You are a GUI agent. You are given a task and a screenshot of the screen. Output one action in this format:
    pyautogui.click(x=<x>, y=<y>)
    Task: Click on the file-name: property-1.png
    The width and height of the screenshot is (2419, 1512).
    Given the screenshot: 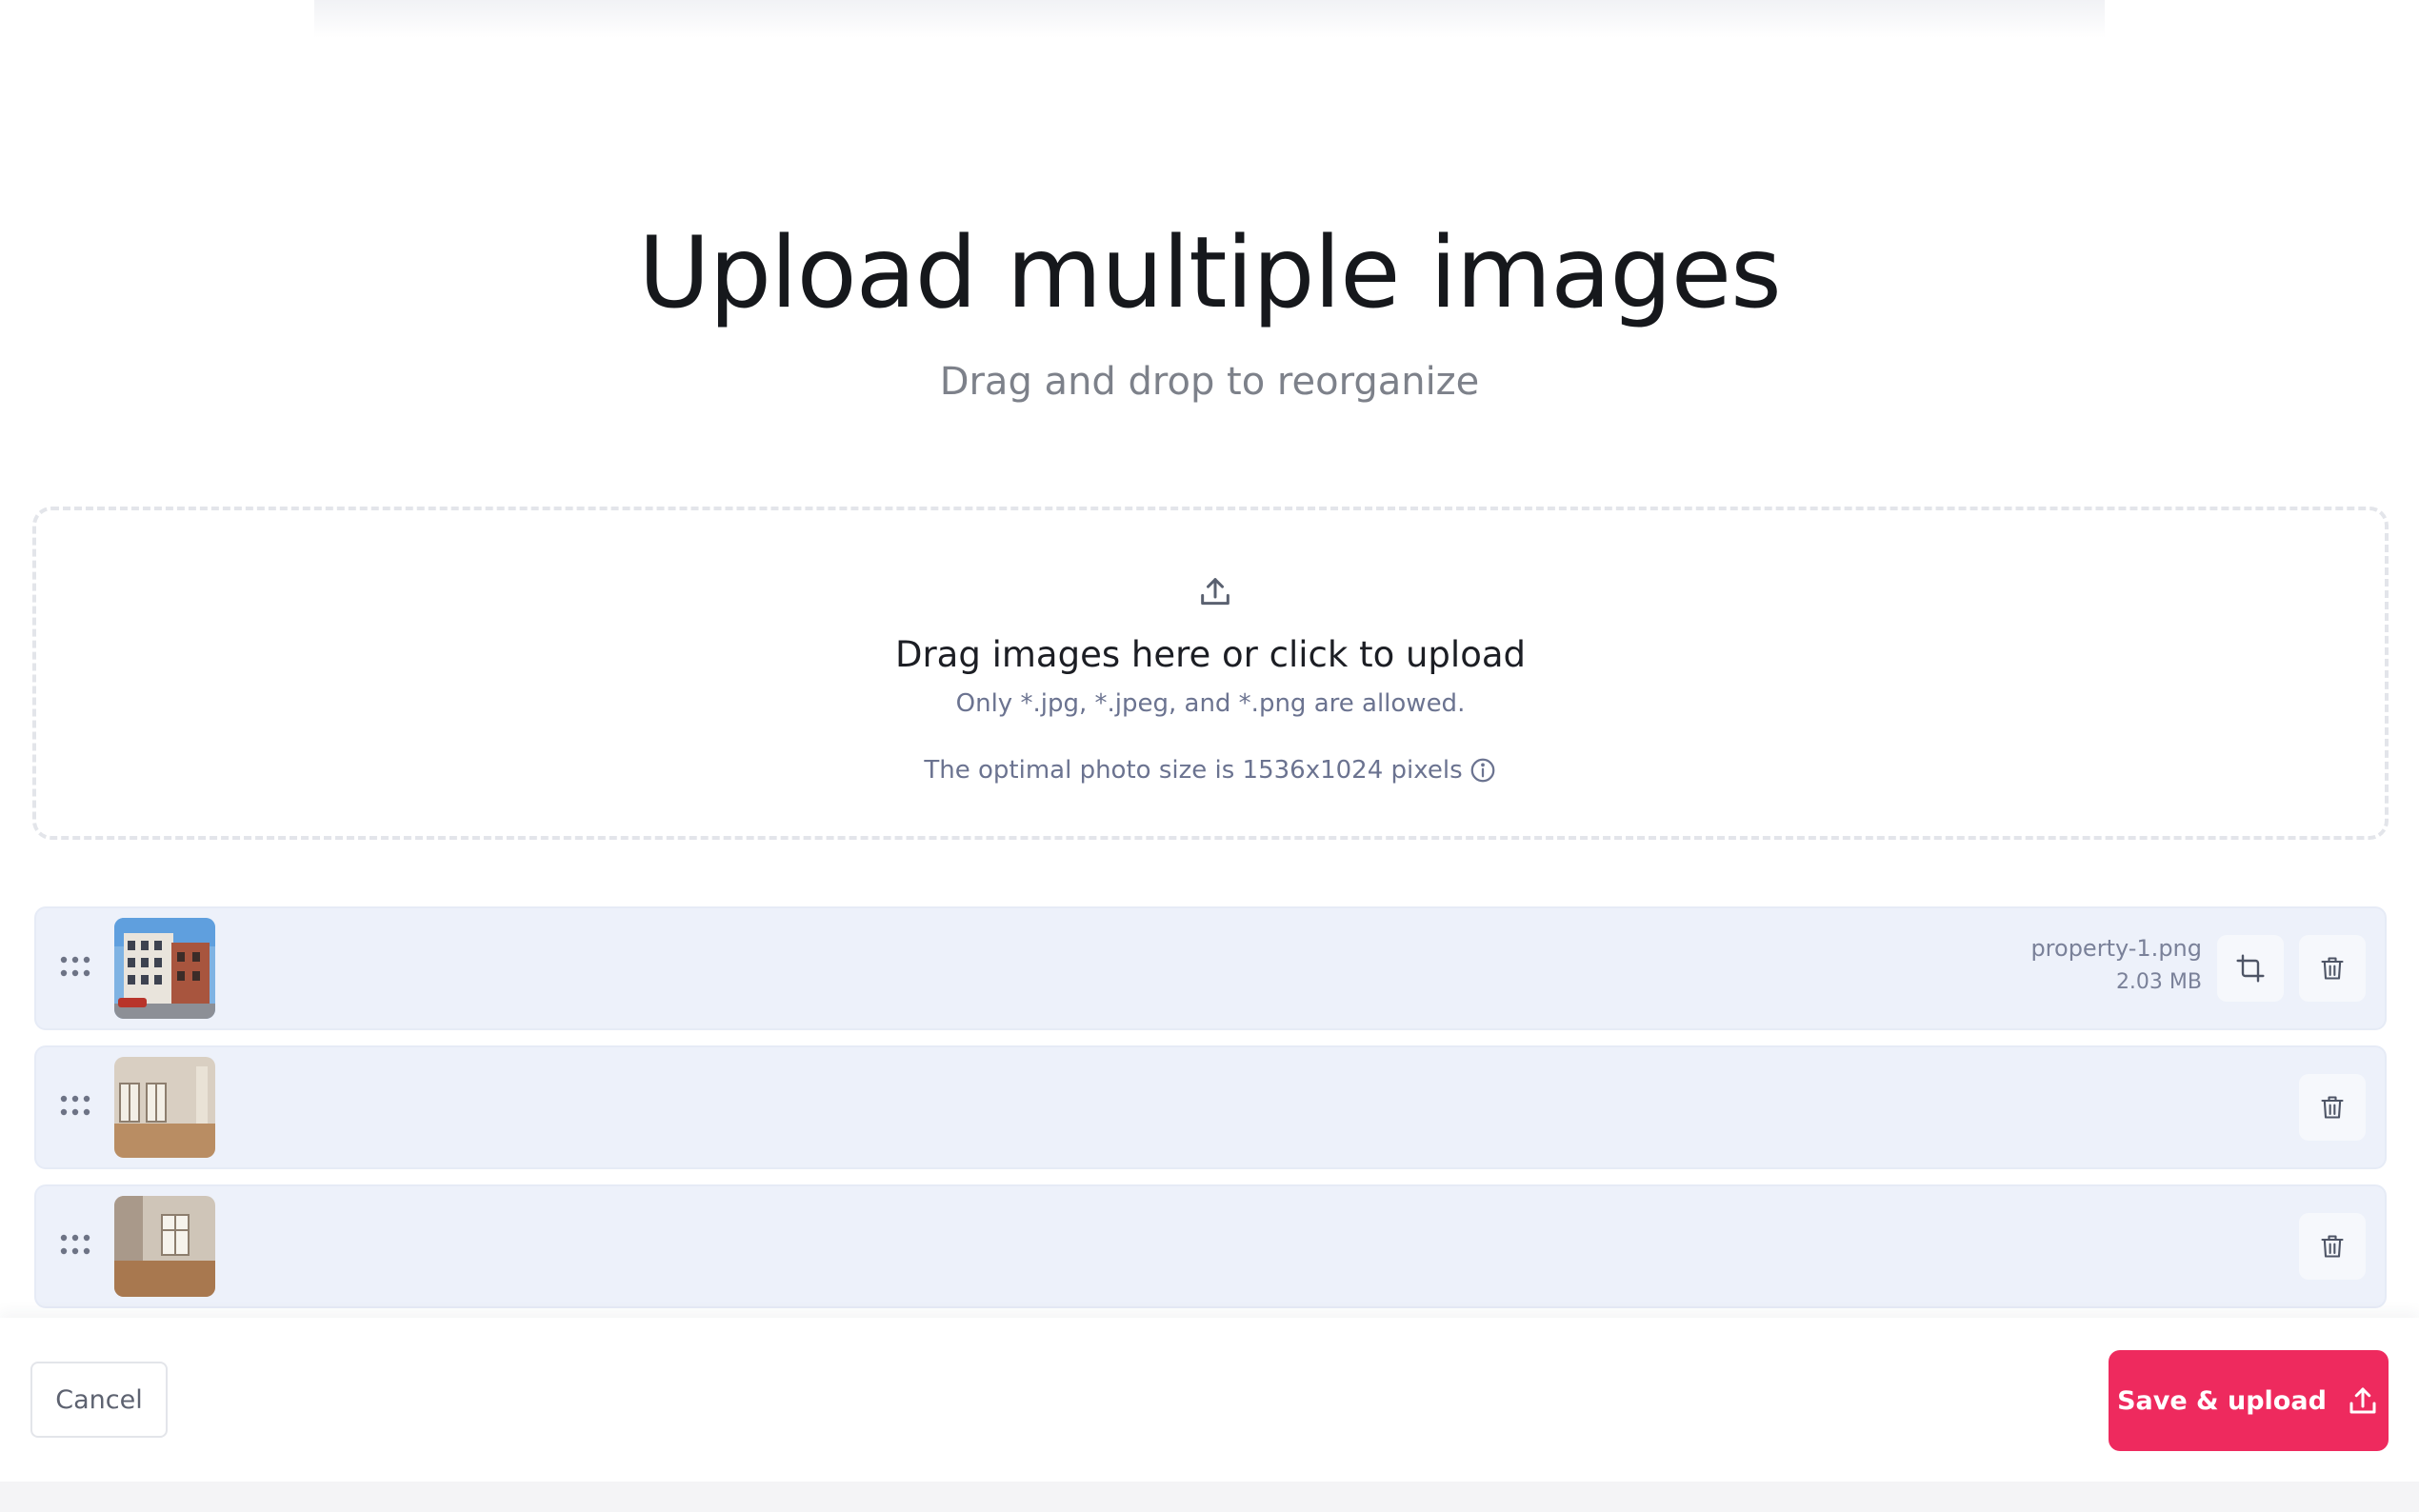 What is the action you would take?
    pyautogui.click(x=2116, y=948)
    